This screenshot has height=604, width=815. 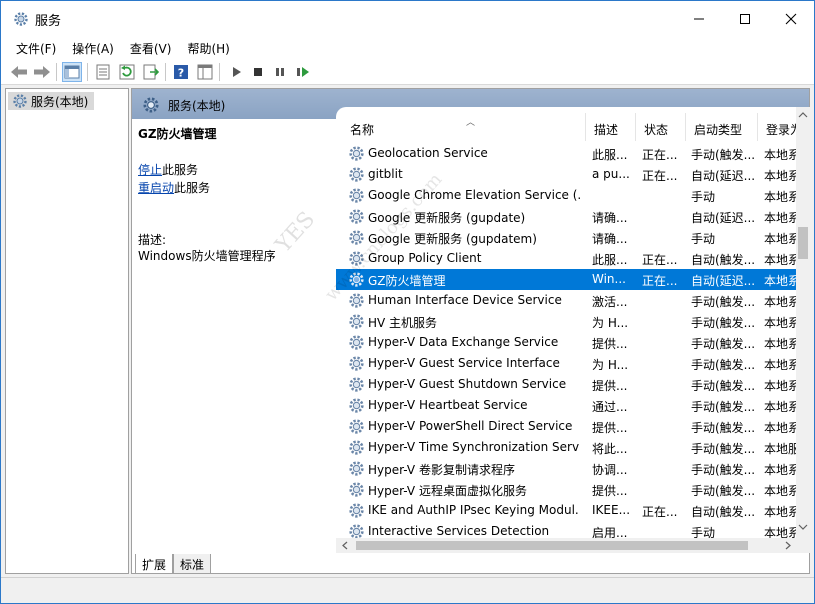 I want to click on tab-standard: 标准, so click(x=192, y=564).